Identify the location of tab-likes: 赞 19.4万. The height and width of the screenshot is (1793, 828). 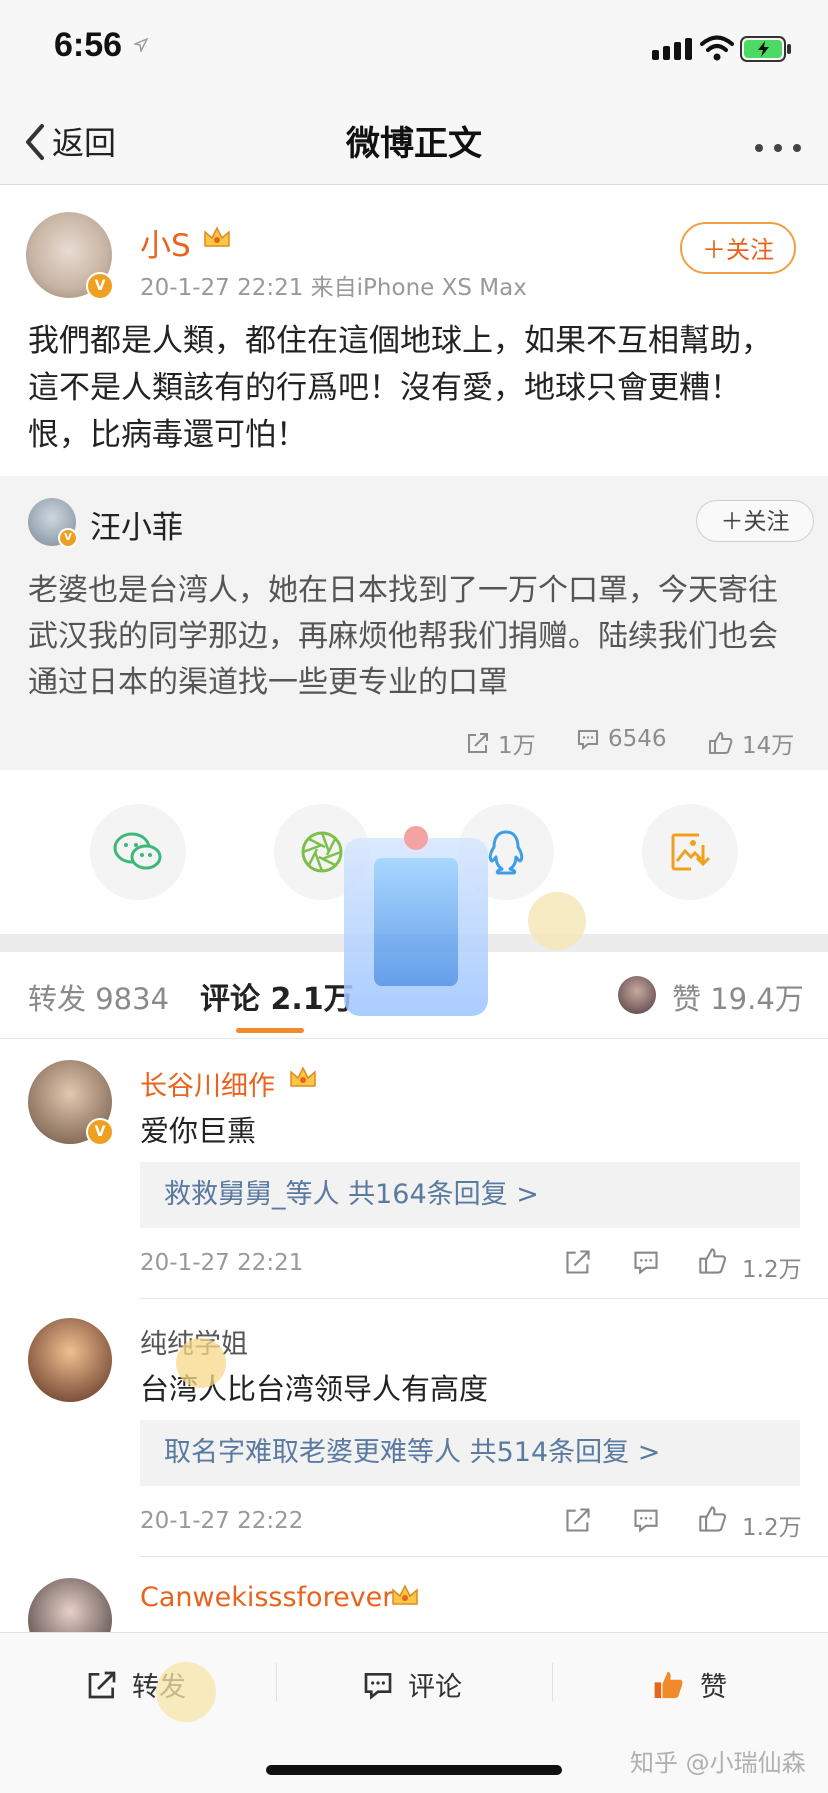
(738, 997).